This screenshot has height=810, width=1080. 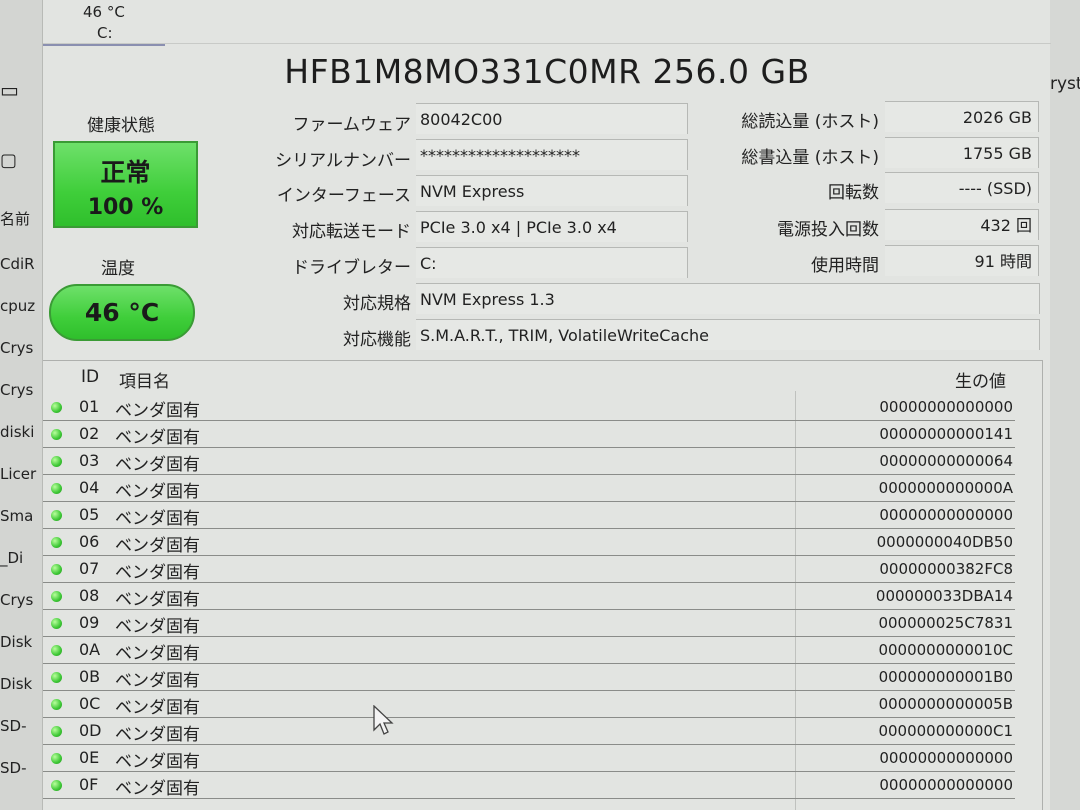 I want to click on interface-value: NVM Express, so click(x=552, y=190).